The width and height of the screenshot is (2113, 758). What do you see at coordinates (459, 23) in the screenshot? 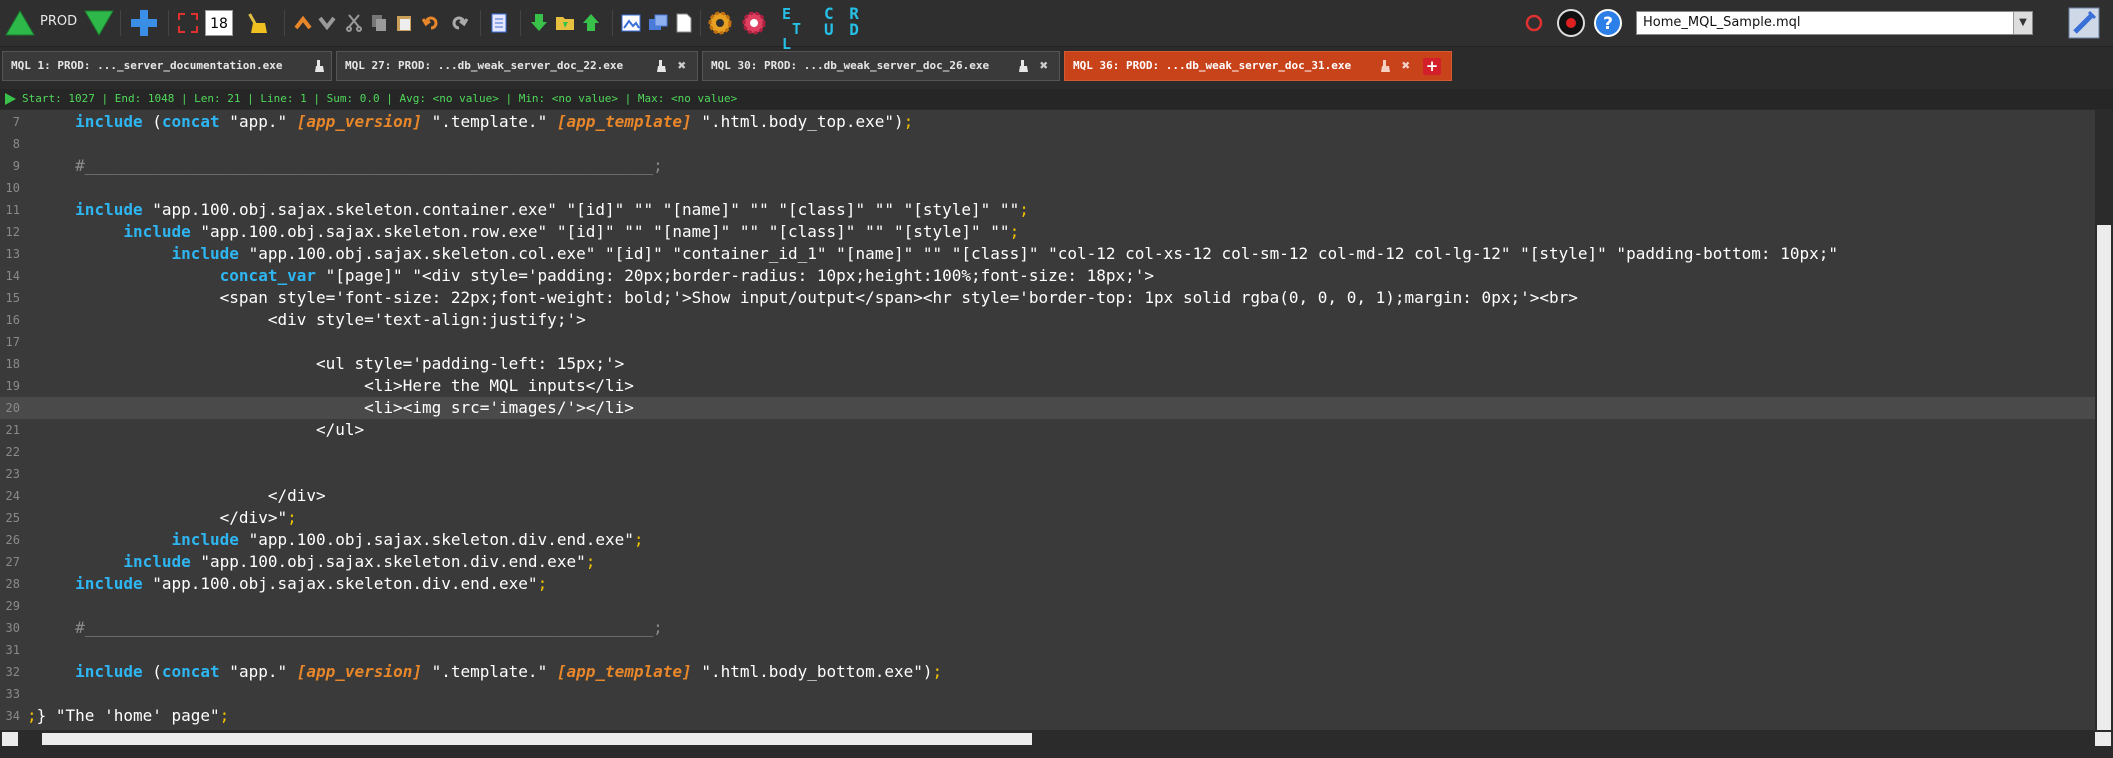
I see `redo-icon` at bounding box center [459, 23].